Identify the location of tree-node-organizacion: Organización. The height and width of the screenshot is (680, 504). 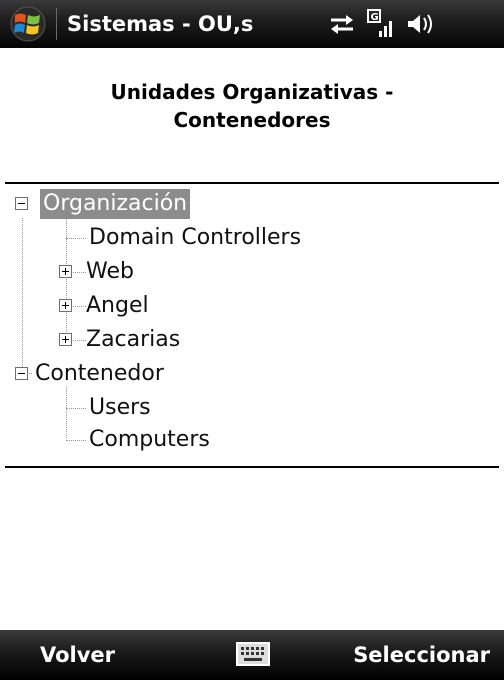
(95, 204).